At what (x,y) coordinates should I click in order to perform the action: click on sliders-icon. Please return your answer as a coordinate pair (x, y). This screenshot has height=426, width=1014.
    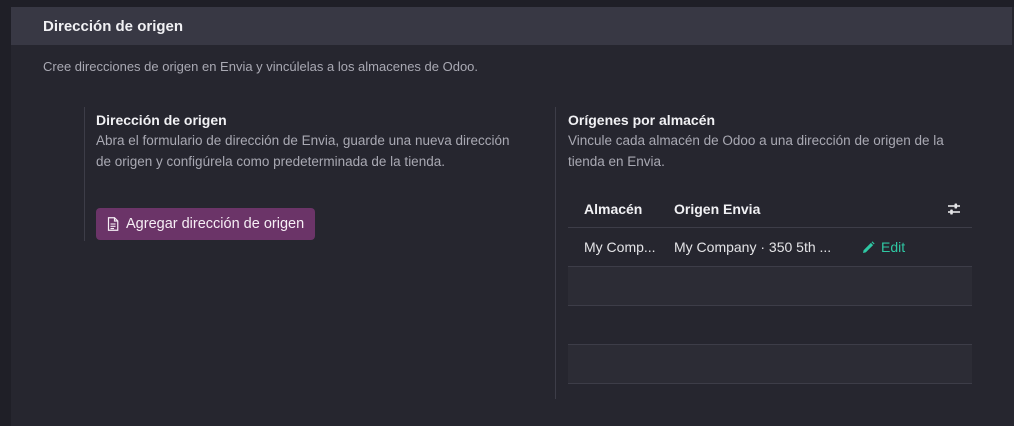
    Looking at the image, I should click on (954, 209).